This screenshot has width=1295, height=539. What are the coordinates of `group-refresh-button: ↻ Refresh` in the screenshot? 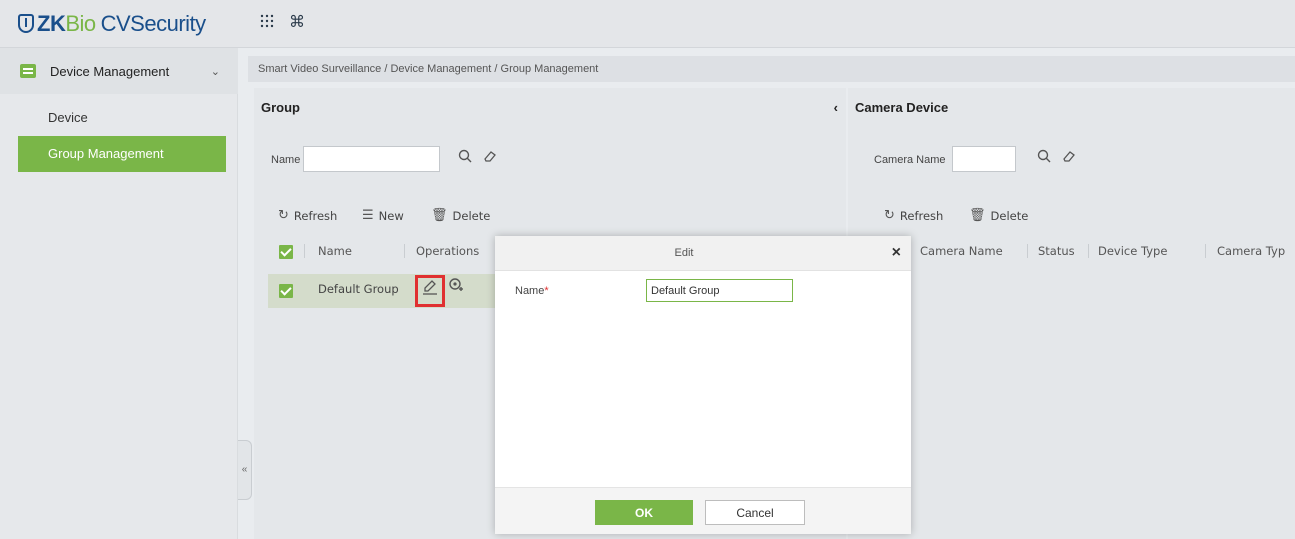 It's located at (307, 215).